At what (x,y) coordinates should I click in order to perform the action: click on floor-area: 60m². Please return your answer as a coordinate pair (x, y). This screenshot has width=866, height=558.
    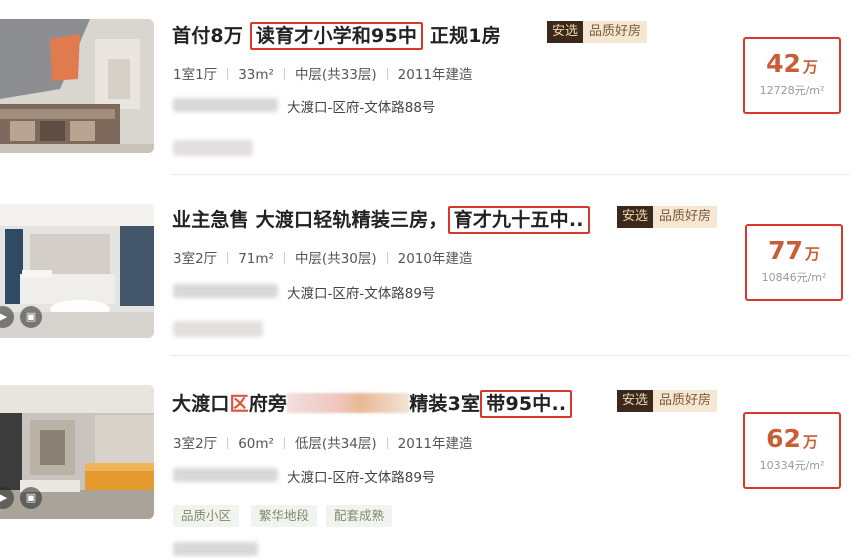
    Looking at the image, I should click on (256, 444).